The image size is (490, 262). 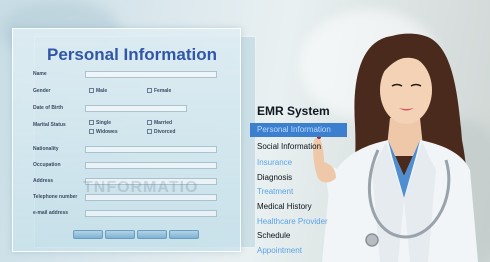 I want to click on menu-item-schedule: Schedule, so click(x=270, y=236).